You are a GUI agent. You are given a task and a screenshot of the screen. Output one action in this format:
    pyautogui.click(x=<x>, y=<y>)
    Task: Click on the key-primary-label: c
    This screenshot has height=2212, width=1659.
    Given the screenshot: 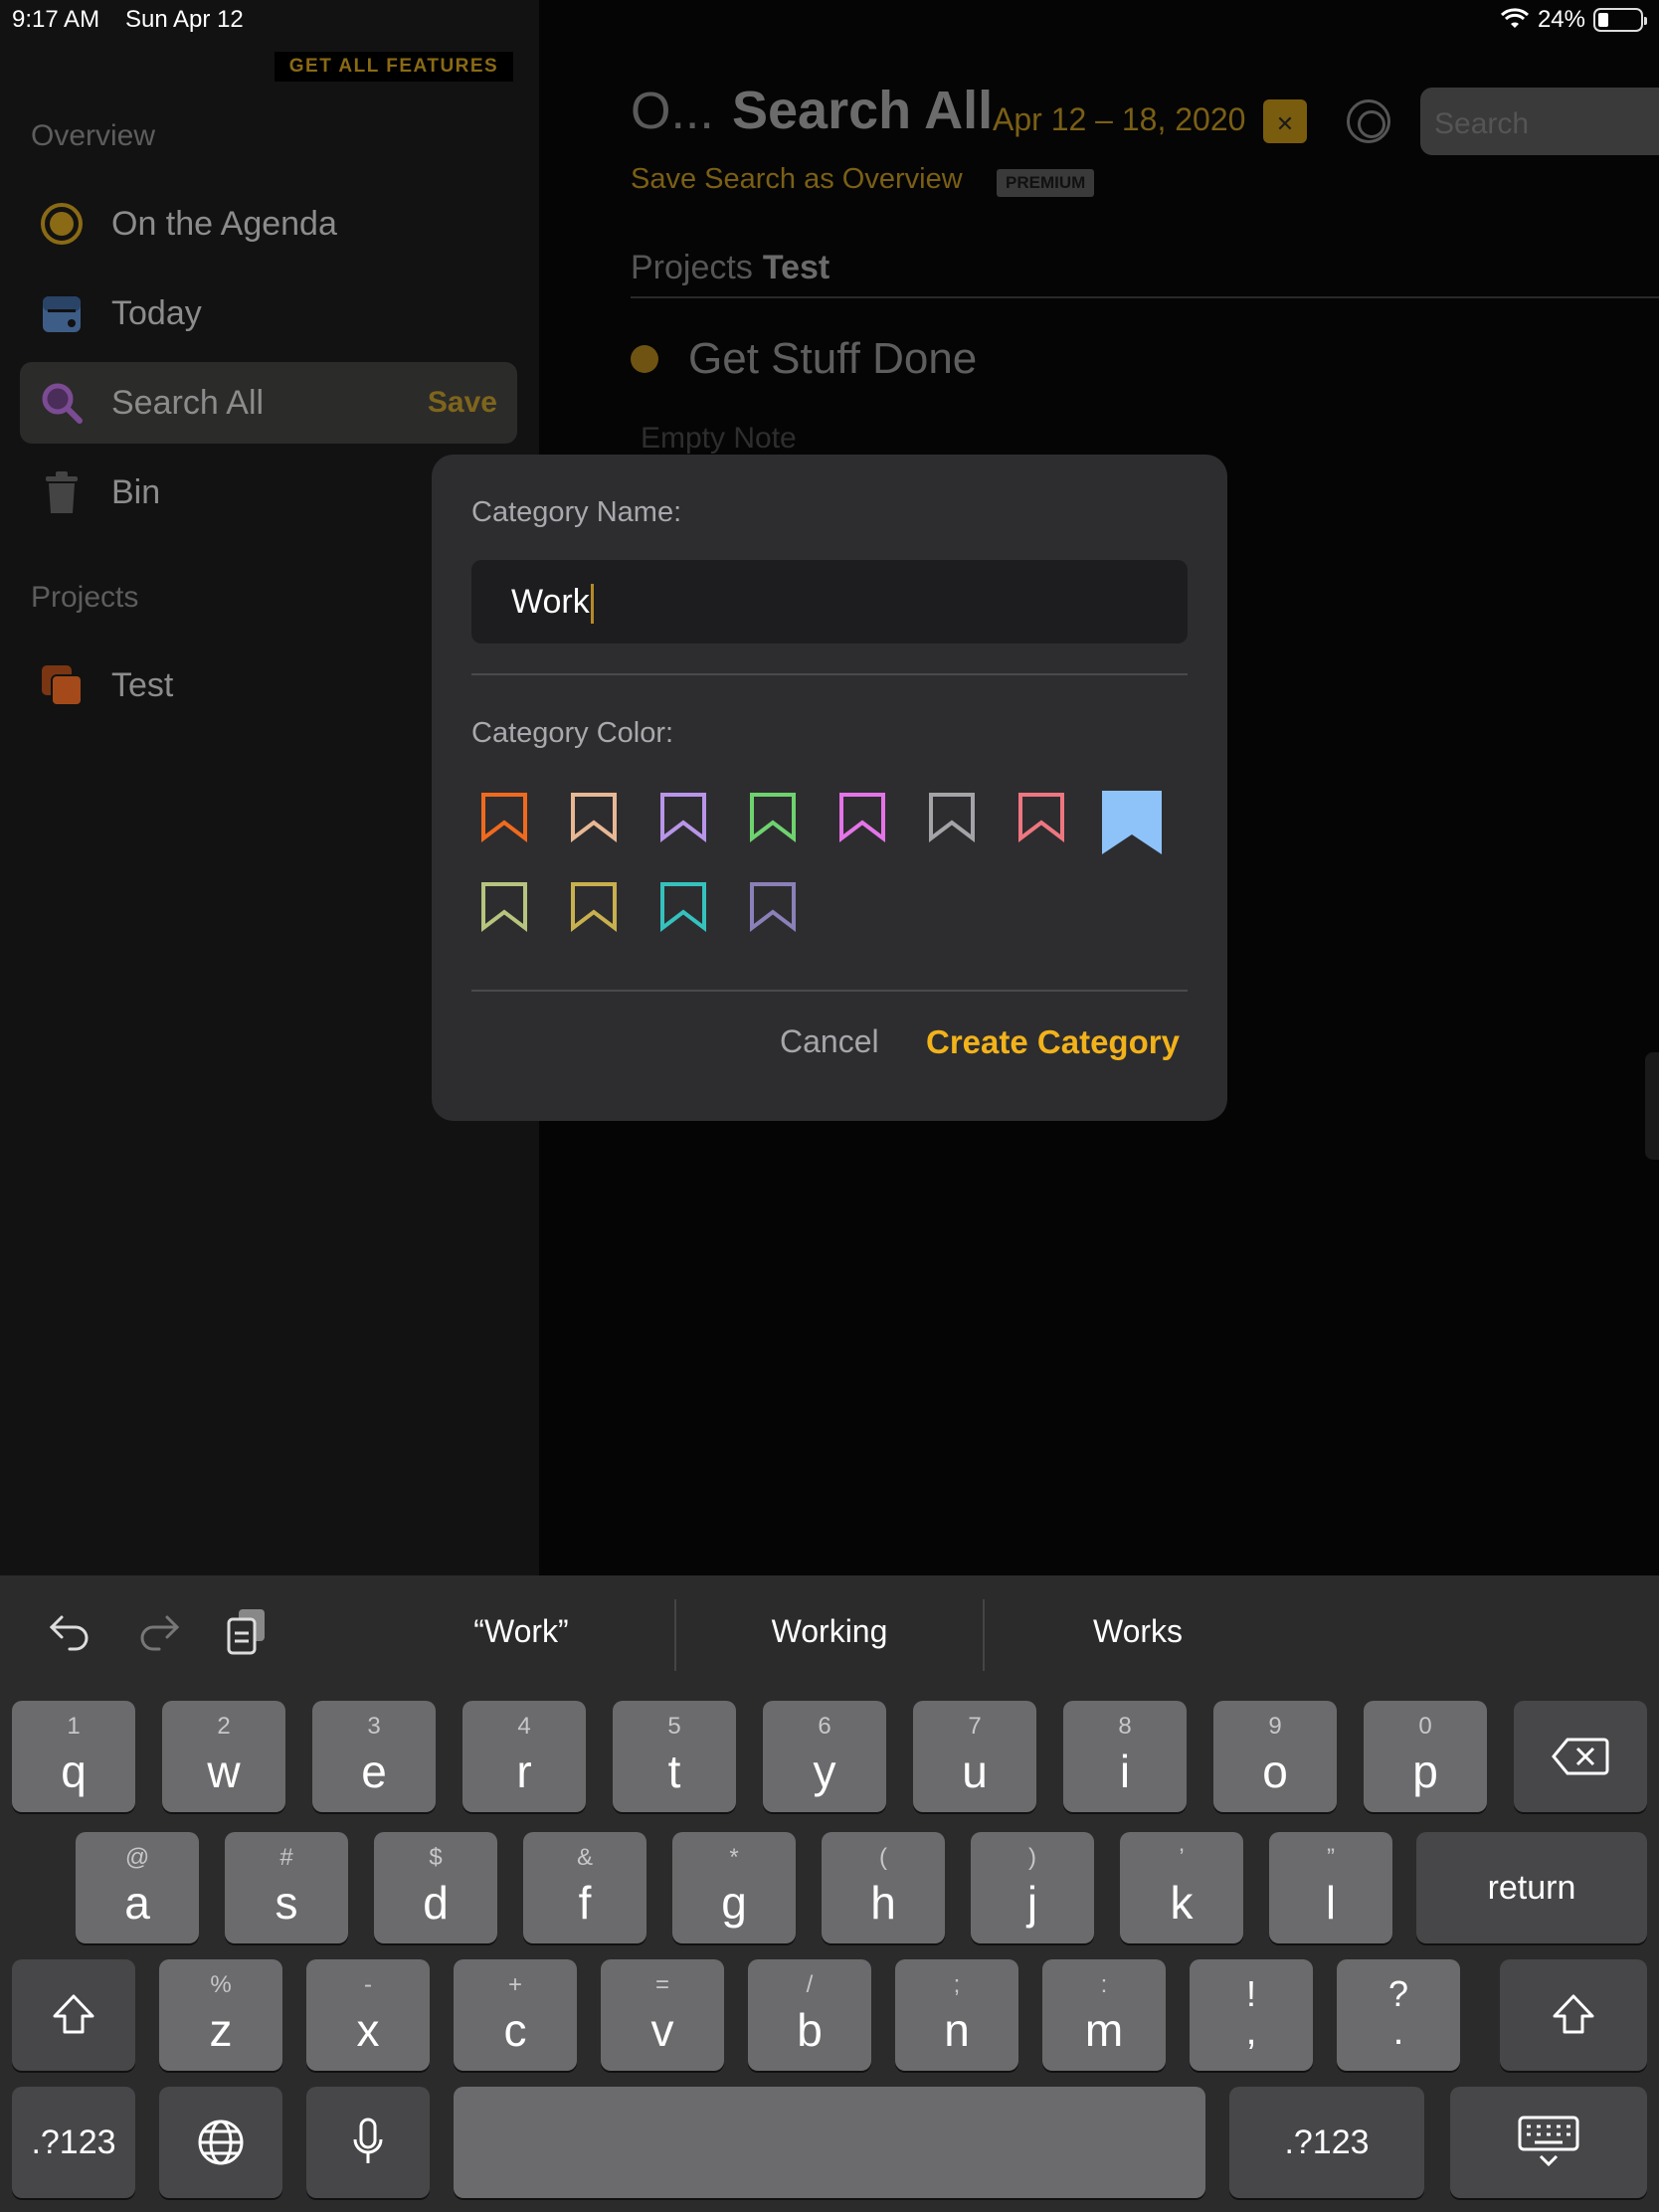 What is the action you would take?
    pyautogui.click(x=515, y=2030)
    